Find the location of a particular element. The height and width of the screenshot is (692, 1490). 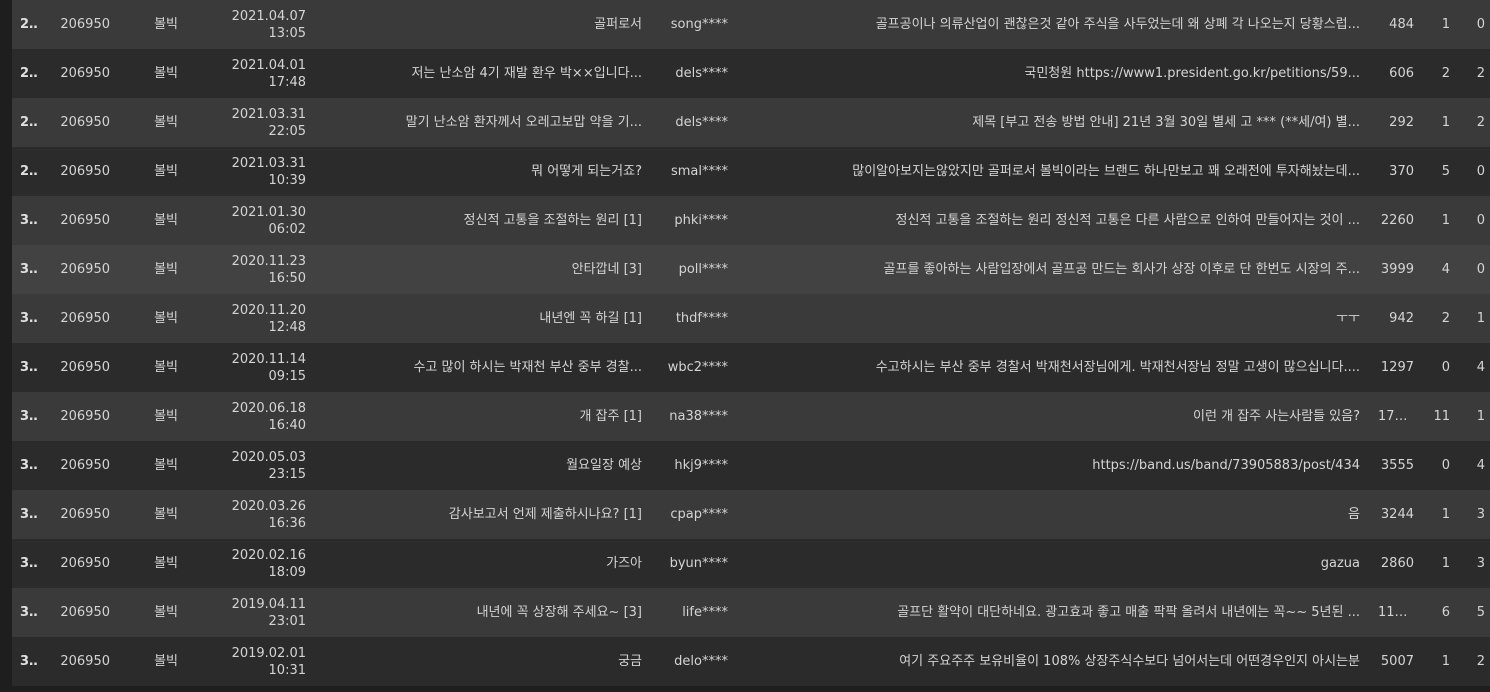

user-id-cell: na38**** is located at coordinates (694, 416).